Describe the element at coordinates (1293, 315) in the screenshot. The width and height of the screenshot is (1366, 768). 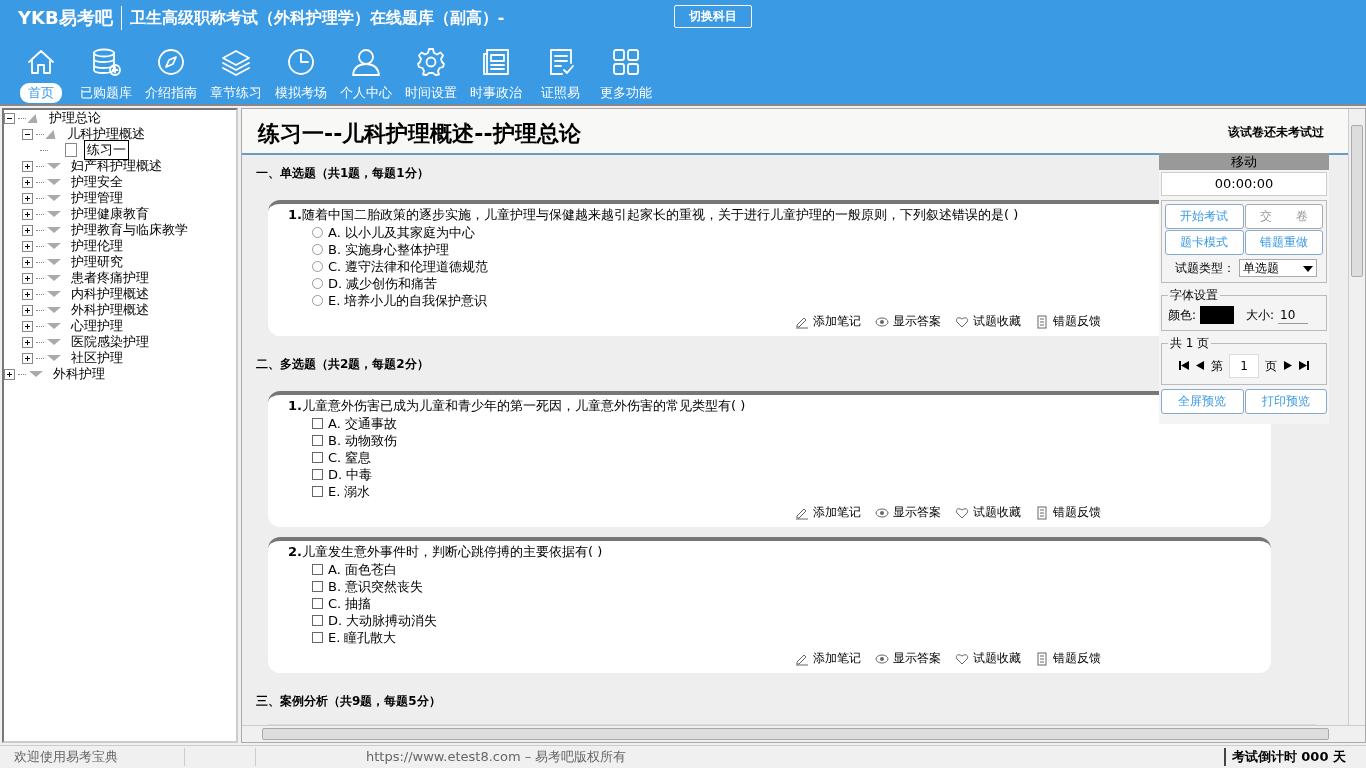
I see `size-field: 10` at that location.